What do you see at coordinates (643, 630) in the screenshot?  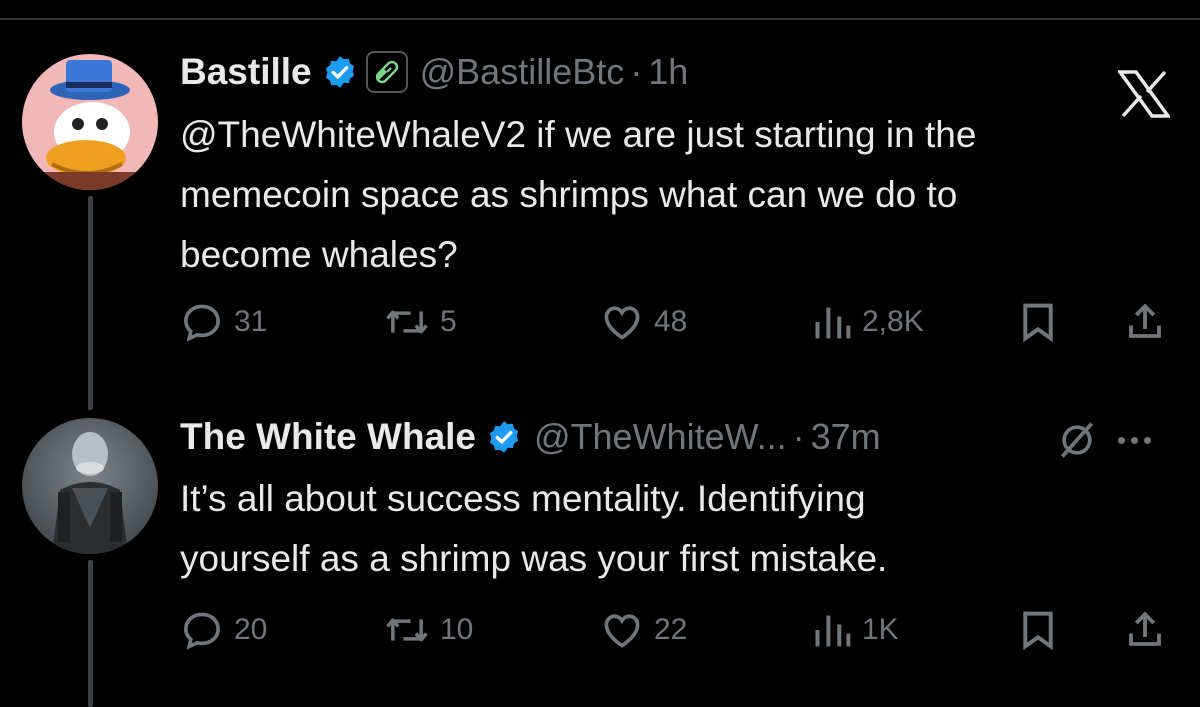 I see `like-button: 22` at bounding box center [643, 630].